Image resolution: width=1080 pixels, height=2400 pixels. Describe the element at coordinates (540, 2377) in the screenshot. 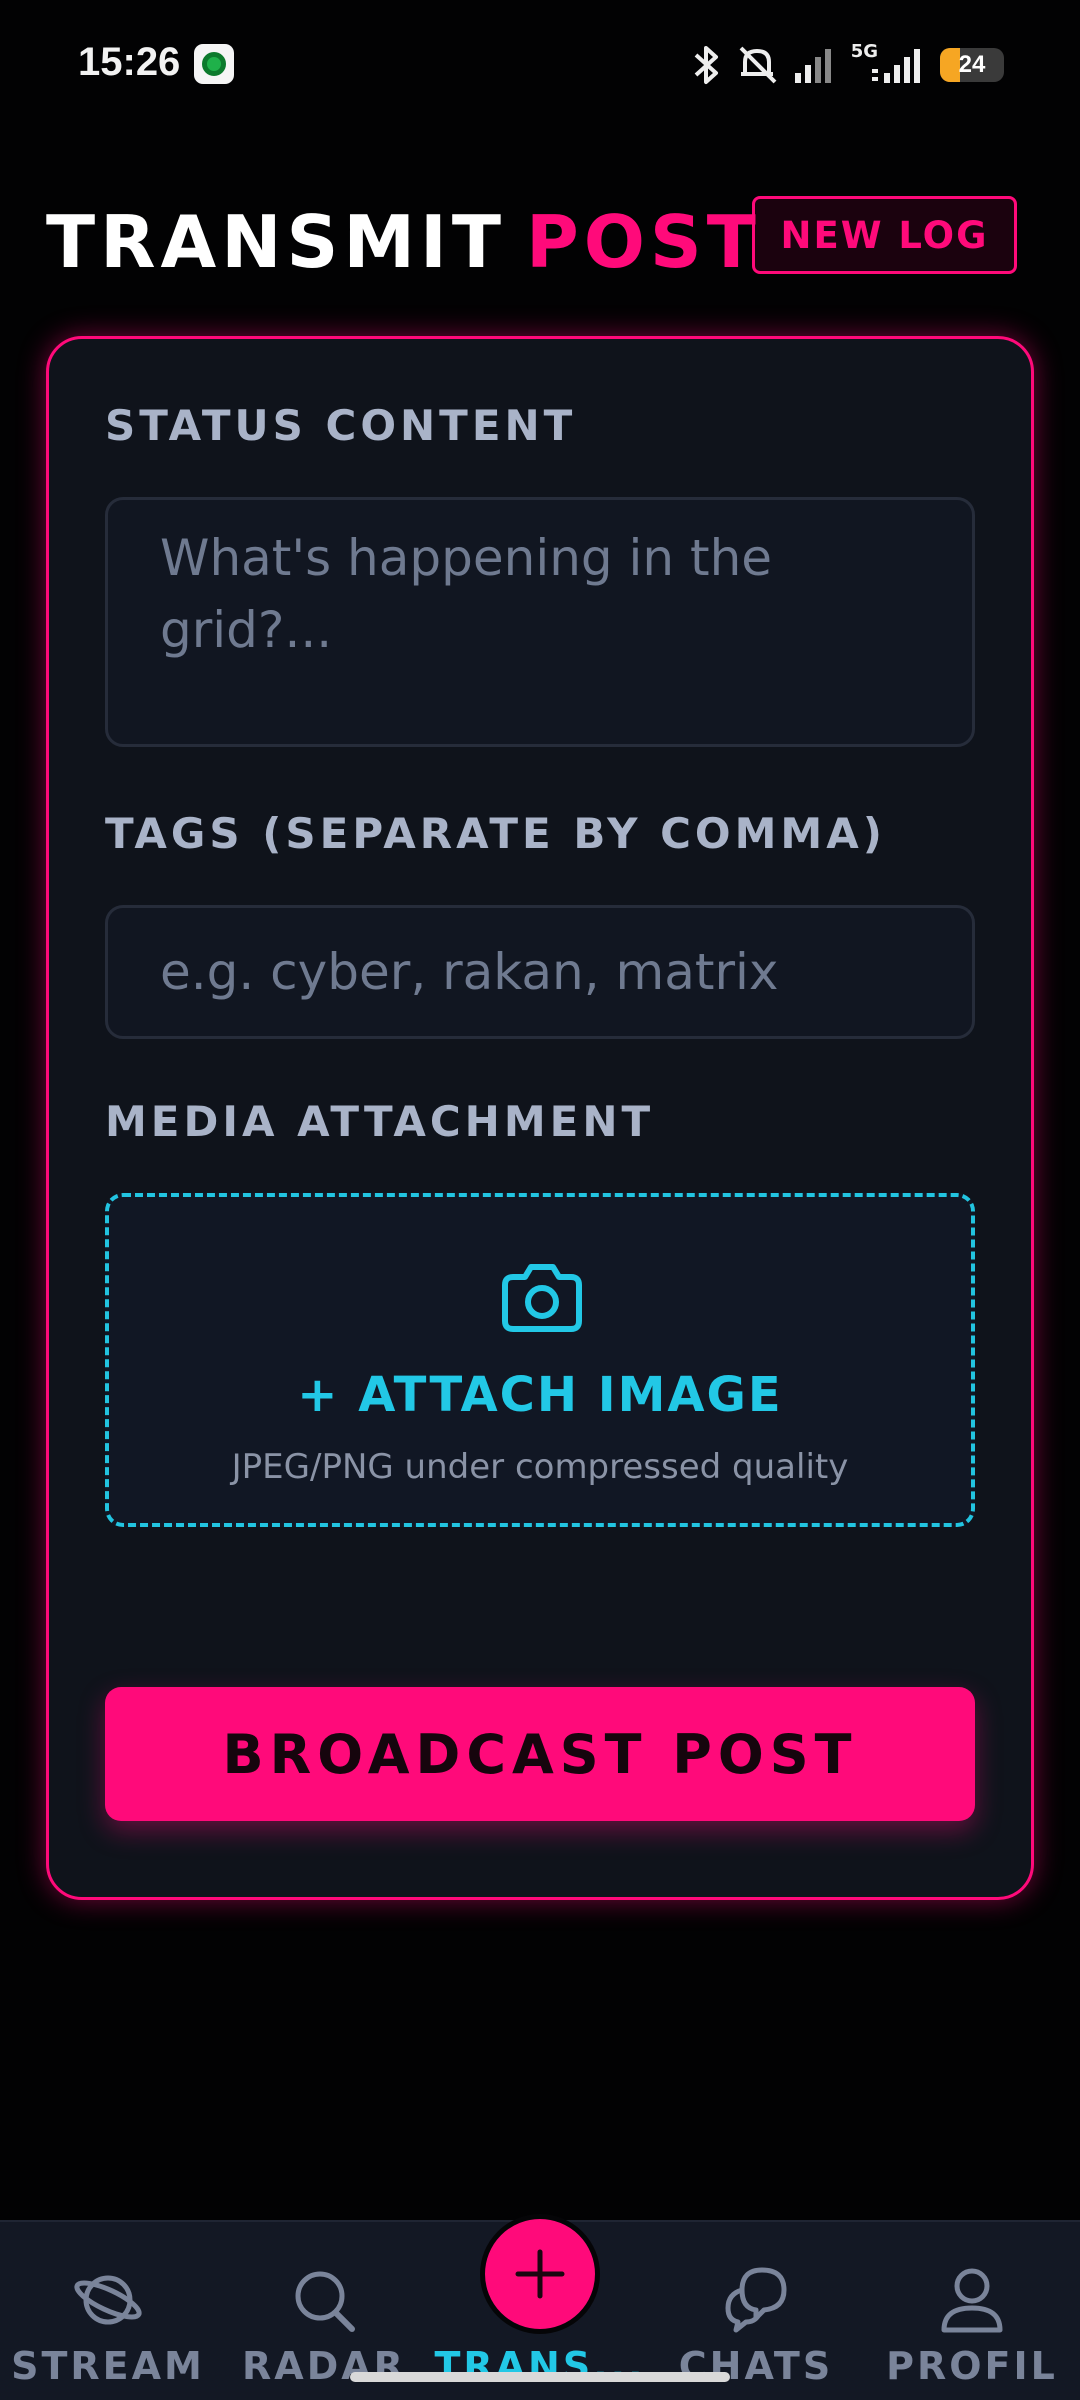

I see `home-indicator` at that location.